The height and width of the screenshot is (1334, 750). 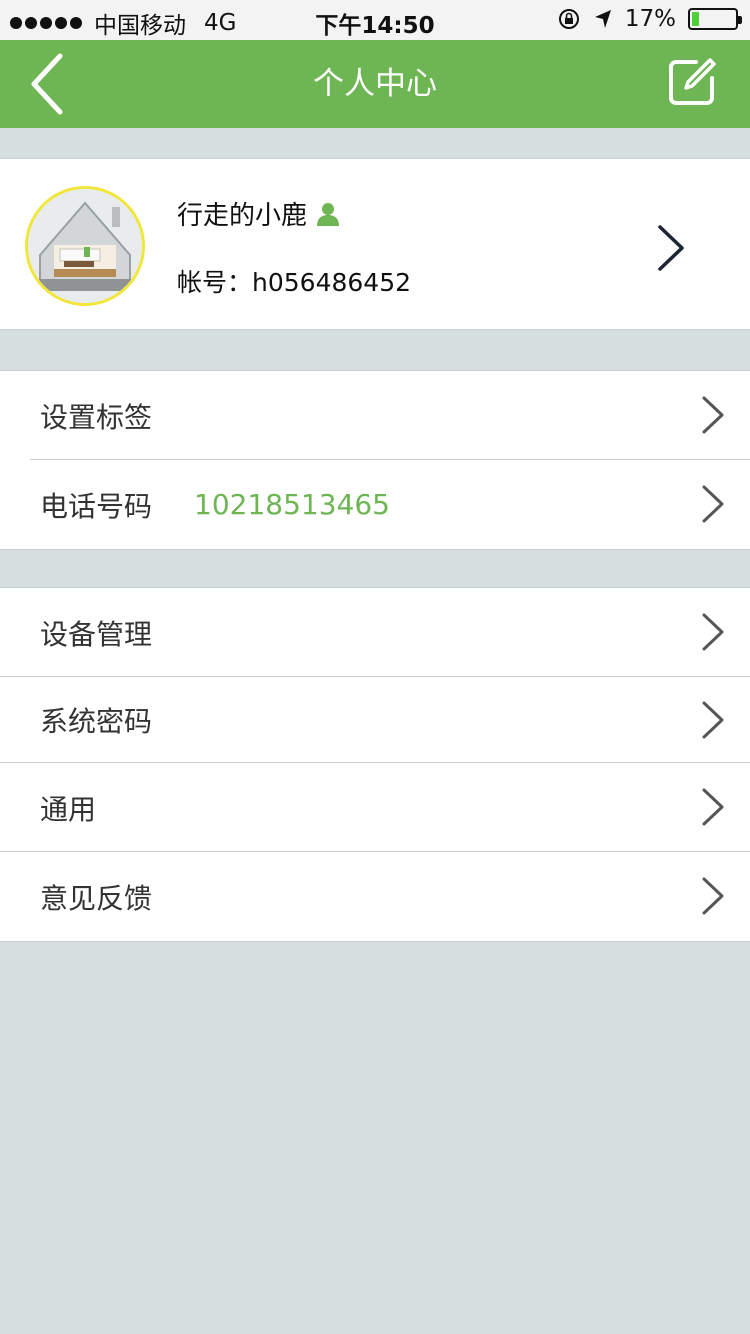 I want to click on rotation-lock-icon, so click(x=568, y=19).